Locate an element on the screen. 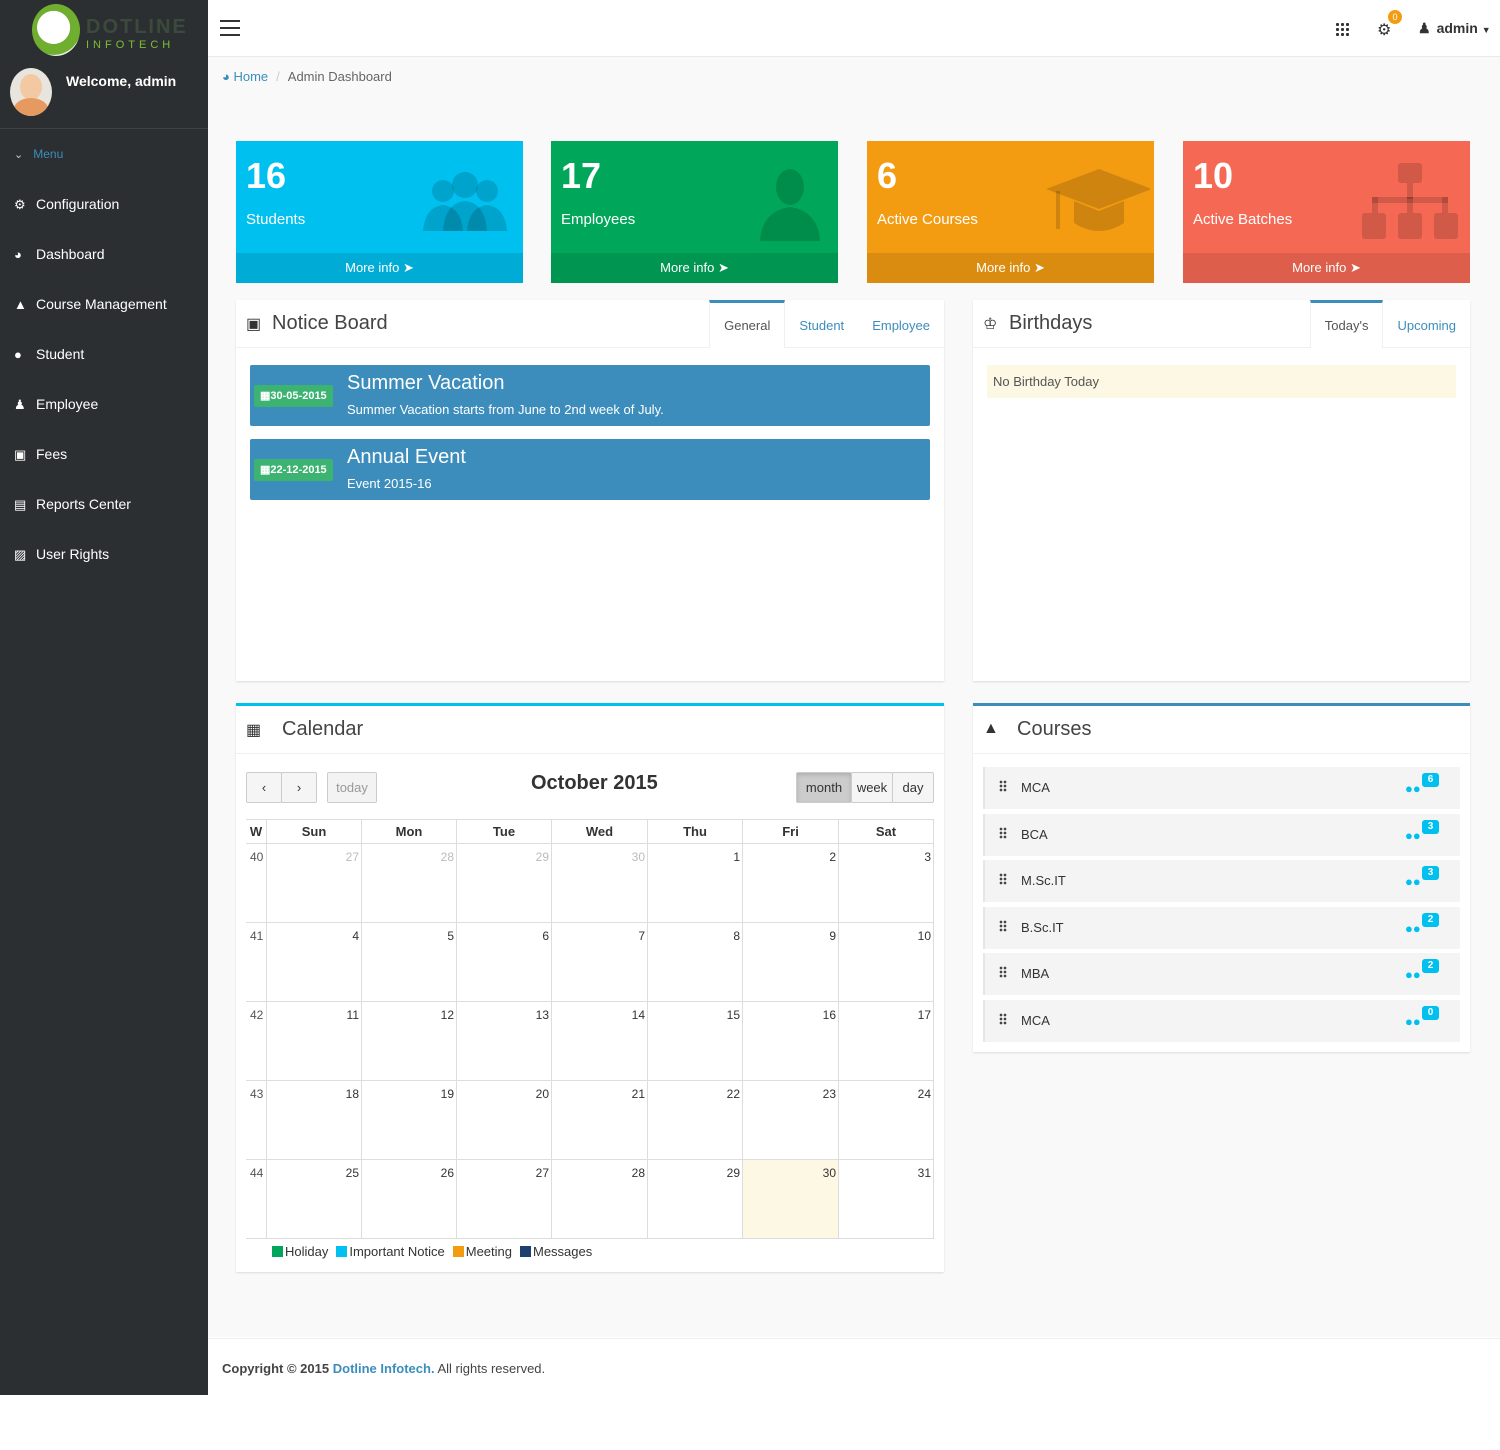 The width and height of the screenshot is (1500, 1450). menu-toggle-icon is located at coordinates (230, 28).